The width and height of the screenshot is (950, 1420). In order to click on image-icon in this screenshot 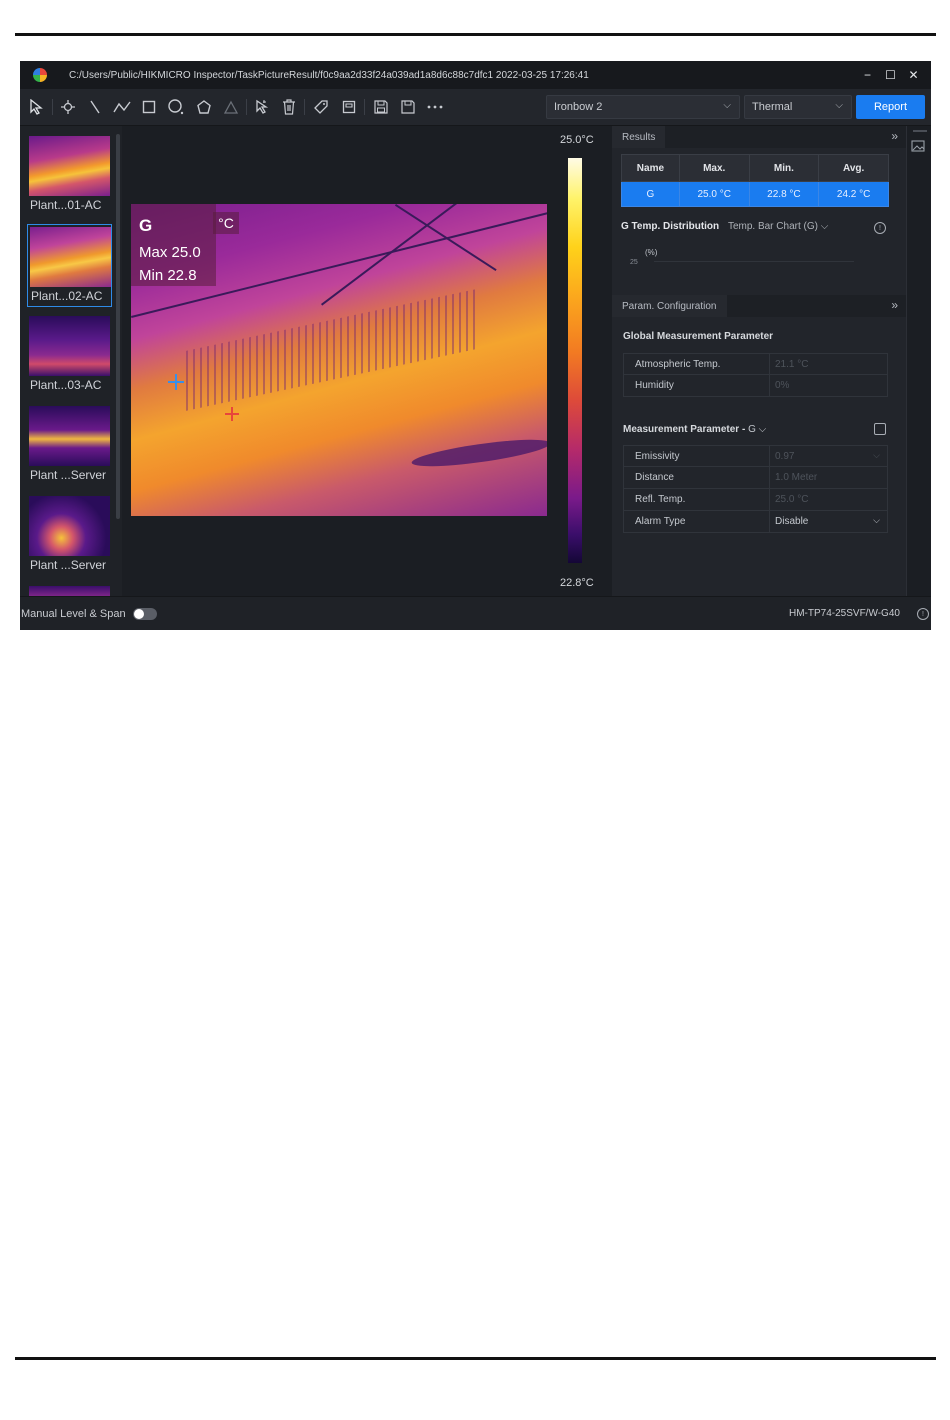, I will do `click(919, 147)`.